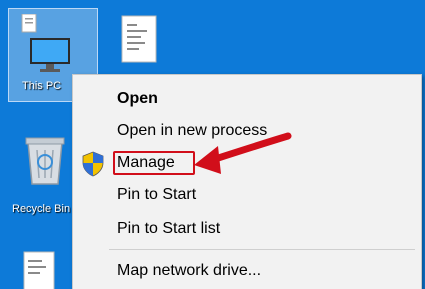 The height and width of the screenshot is (289, 425). I want to click on desktop-icon-recycle-bin, so click(45, 160).